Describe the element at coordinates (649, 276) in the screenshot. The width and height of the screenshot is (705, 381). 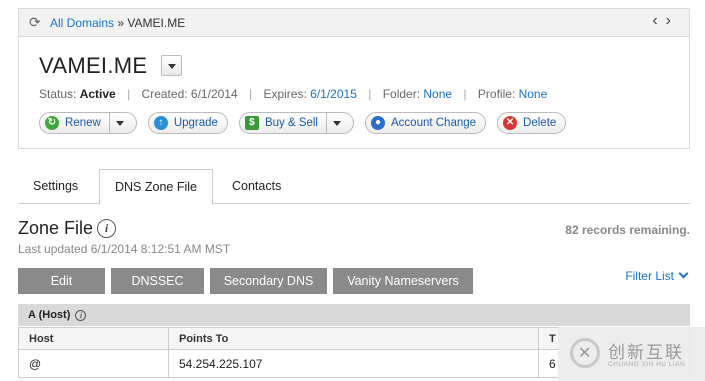
I see `filter-list-label: Filter List` at that location.